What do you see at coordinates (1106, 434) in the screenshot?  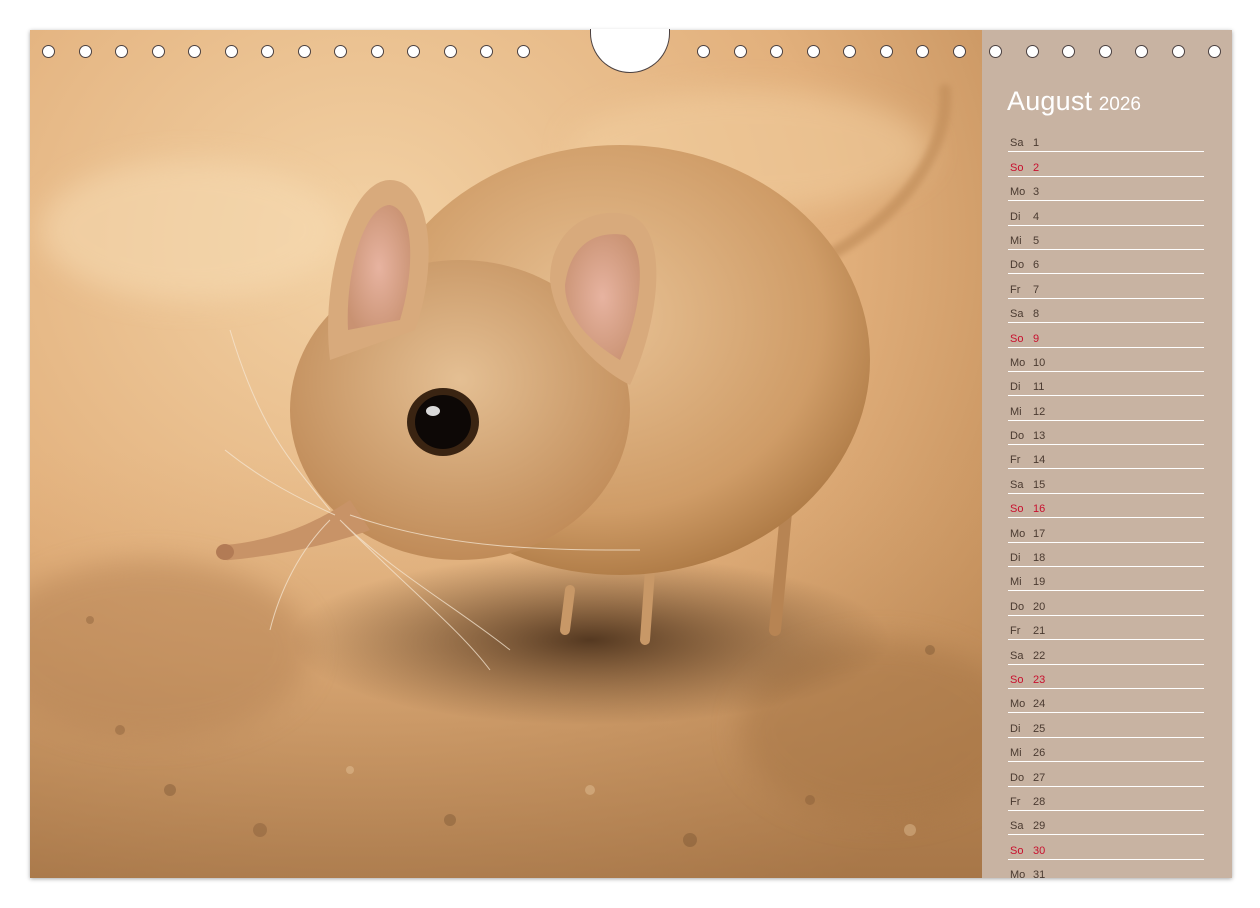 I see `day-row: Do 13` at bounding box center [1106, 434].